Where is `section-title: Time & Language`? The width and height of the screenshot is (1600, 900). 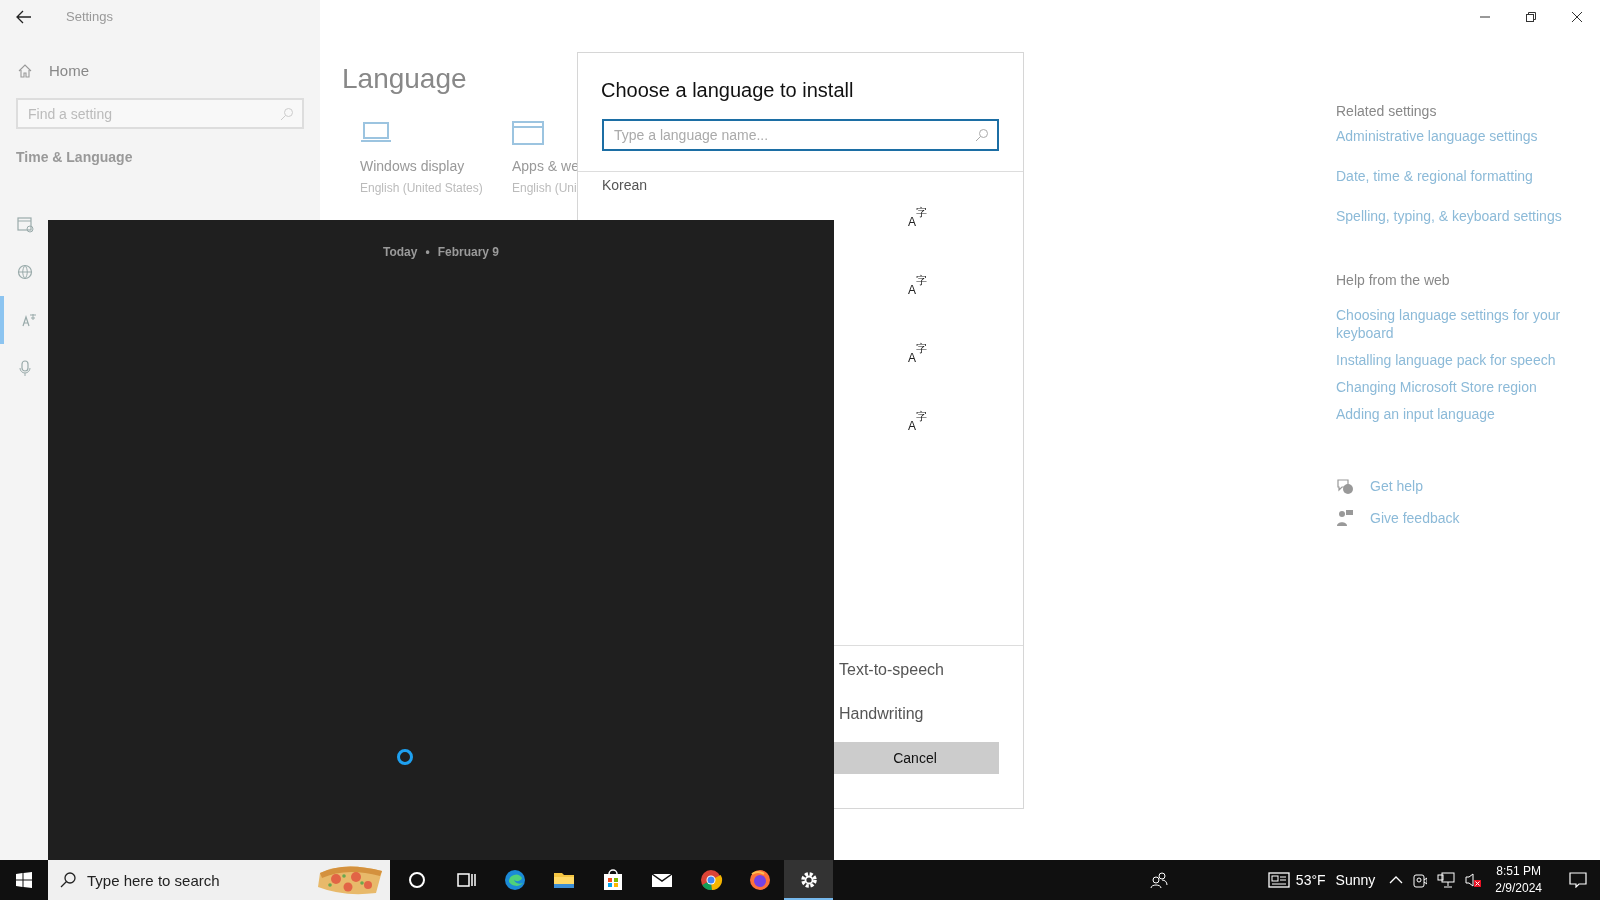 section-title: Time & Language is located at coordinates (74, 157).